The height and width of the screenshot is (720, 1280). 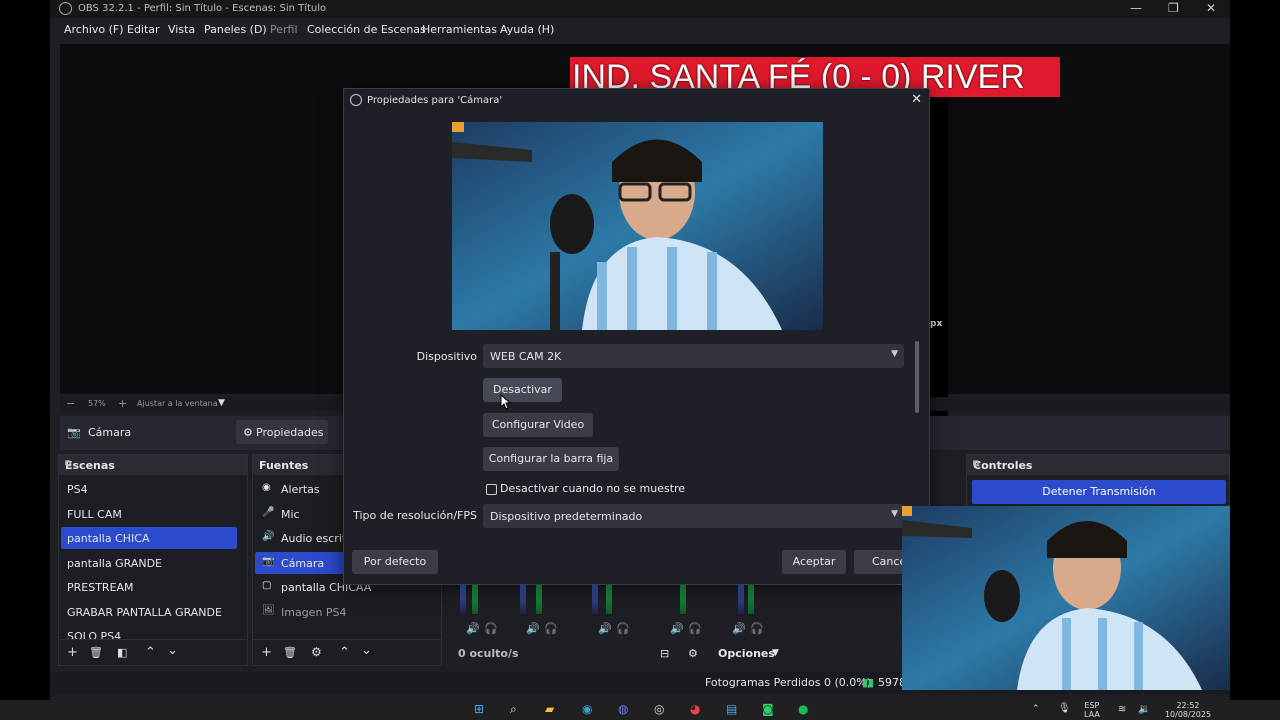 What do you see at coordinates (522, 390) in the screenshot?
I see `deactivate-button: Desactivar` at bounding box center [522, 390].